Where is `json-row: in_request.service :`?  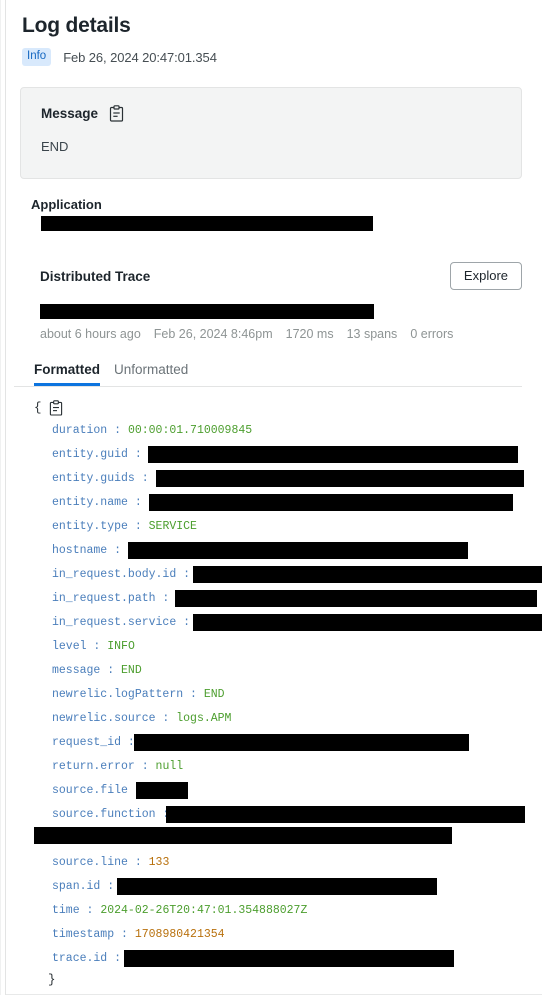
json-row: in_request.service : is located at coordinates (288, 623).